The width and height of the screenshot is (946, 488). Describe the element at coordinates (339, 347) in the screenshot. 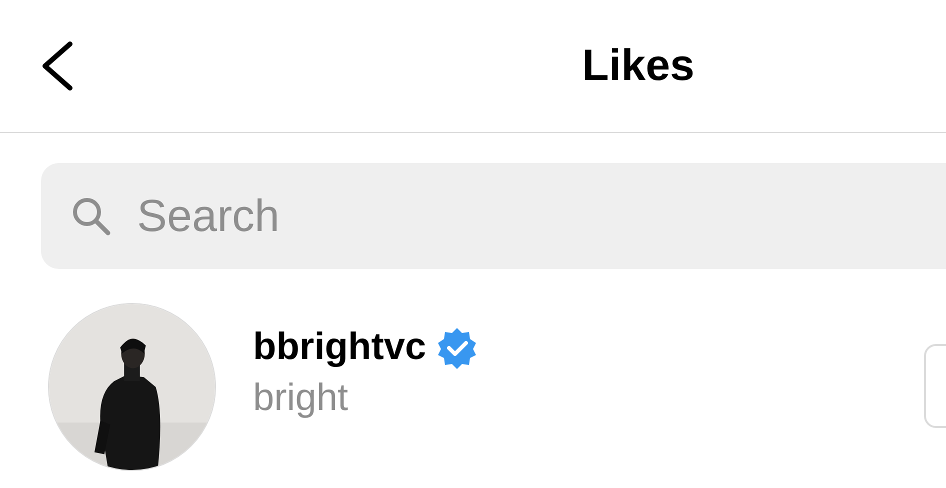

I see `username: bbrightvc` at that location.